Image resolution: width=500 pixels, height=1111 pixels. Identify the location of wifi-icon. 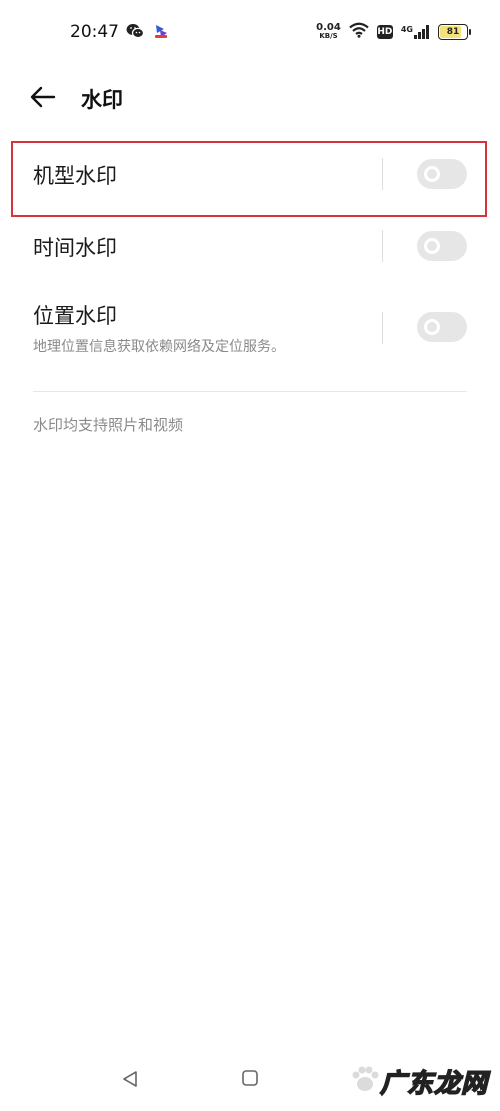
(359, 32).